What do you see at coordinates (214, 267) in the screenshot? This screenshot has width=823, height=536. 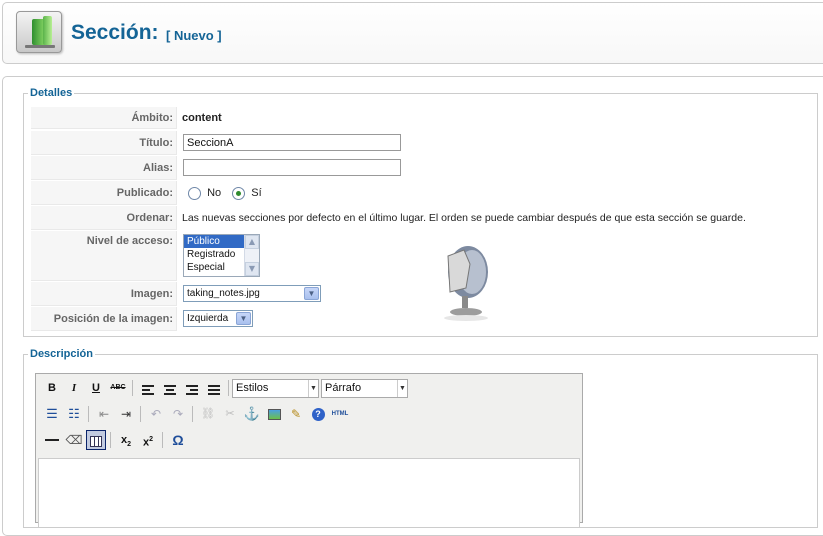 I see `nivel-acceso-option: Especial` at bounding box center [214, 267].